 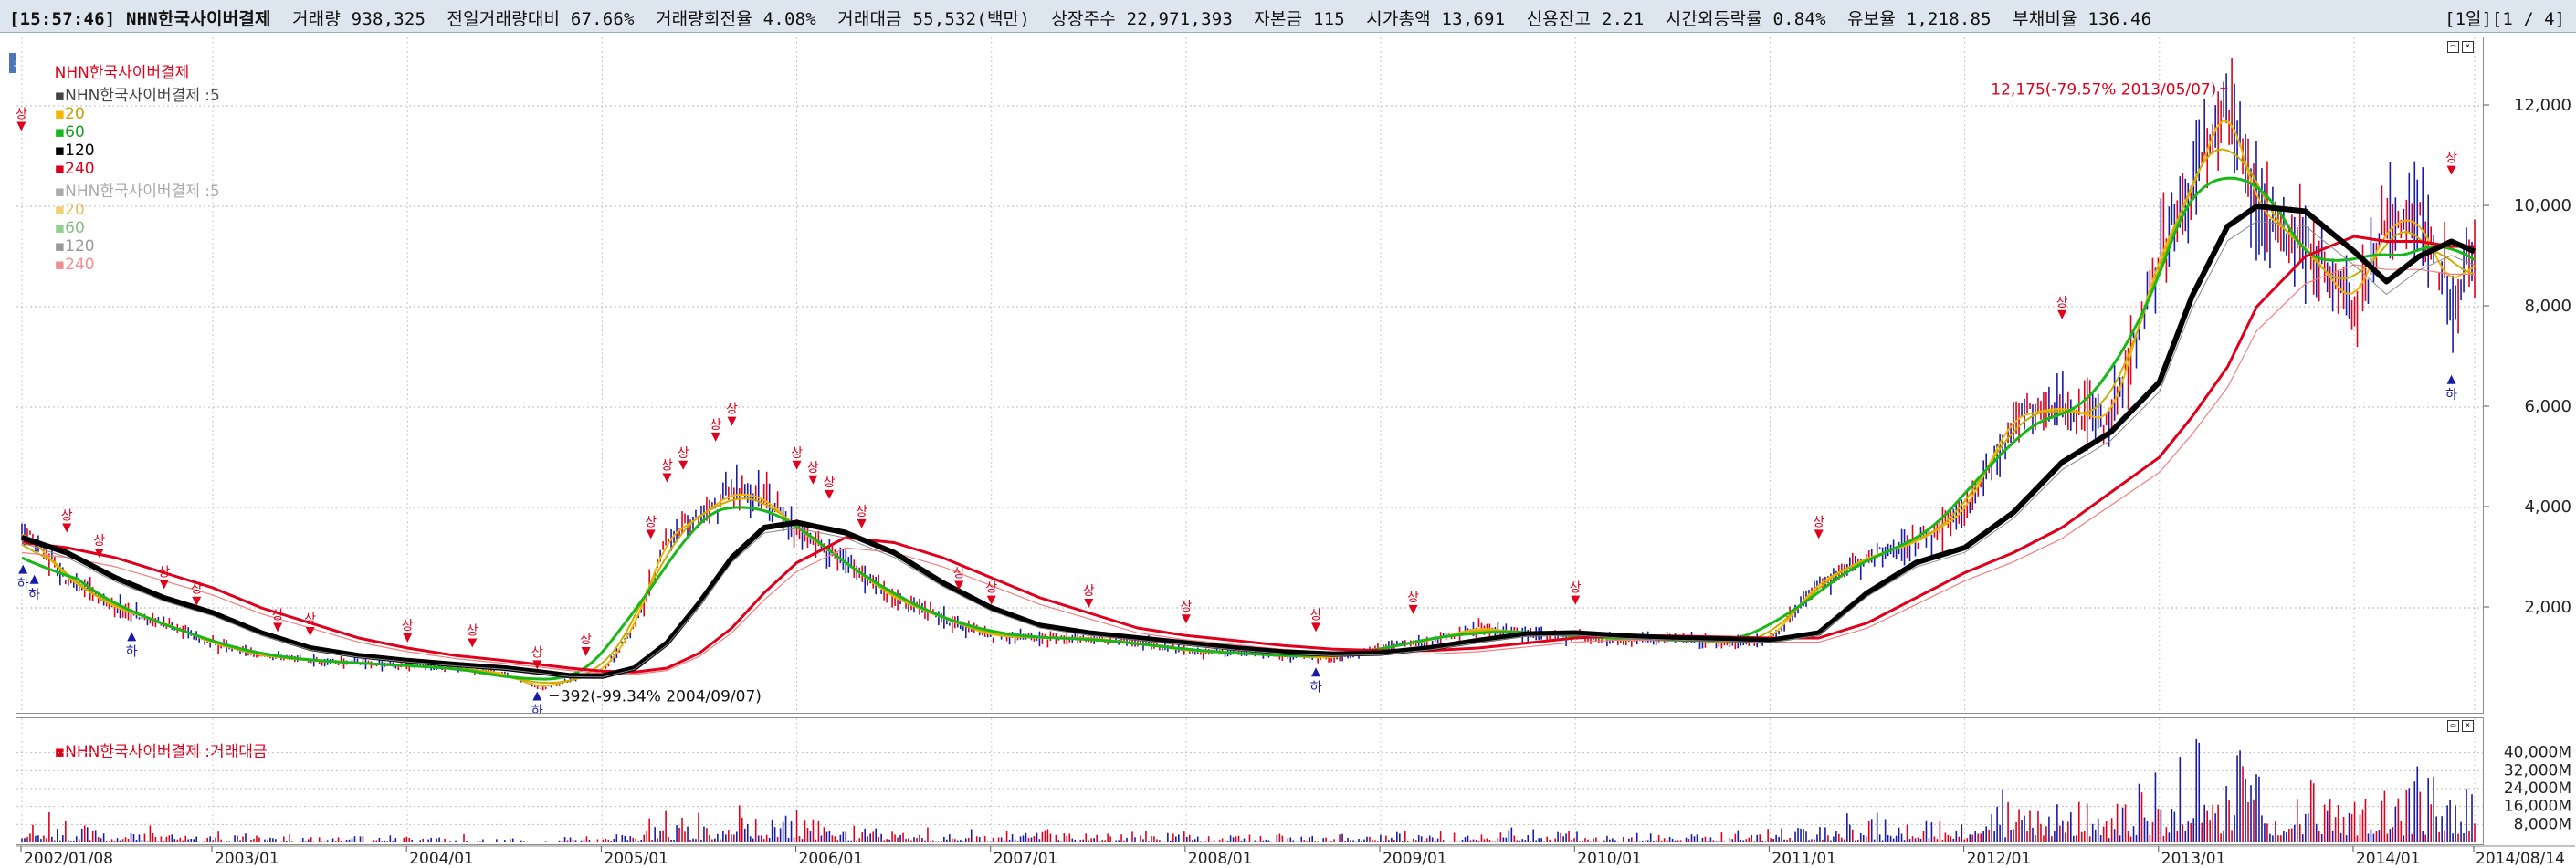 I want to click on x-tick-label: 2005/01, so click(x=636, y=859).